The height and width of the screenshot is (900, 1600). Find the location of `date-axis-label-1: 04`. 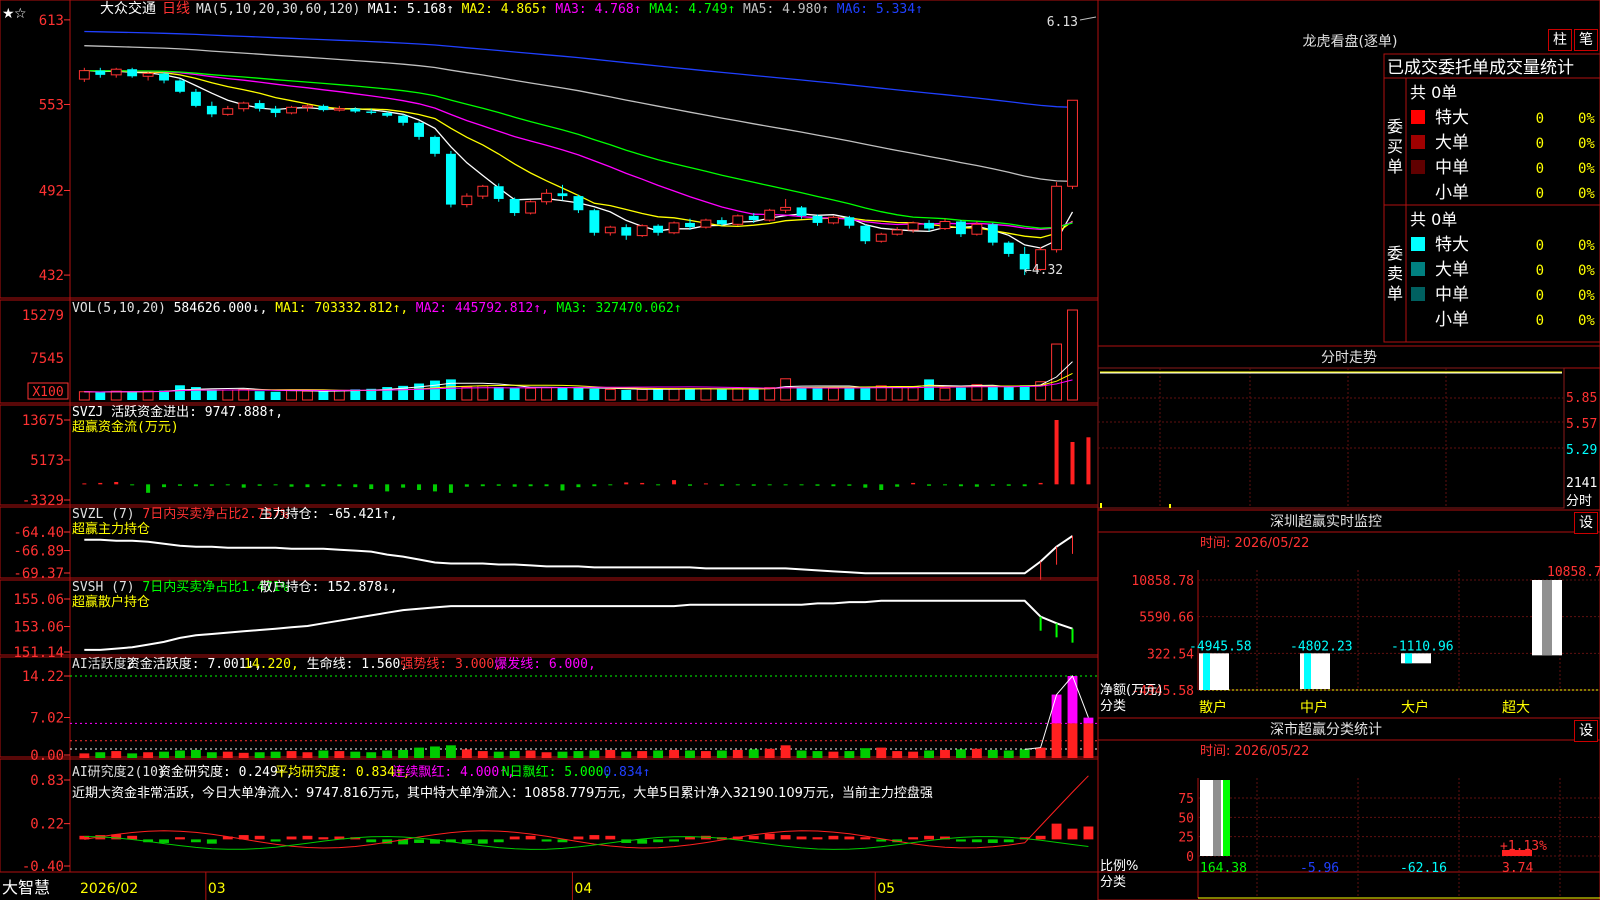

date-axis-label-1: 04 is located at coordinates (583, 889).